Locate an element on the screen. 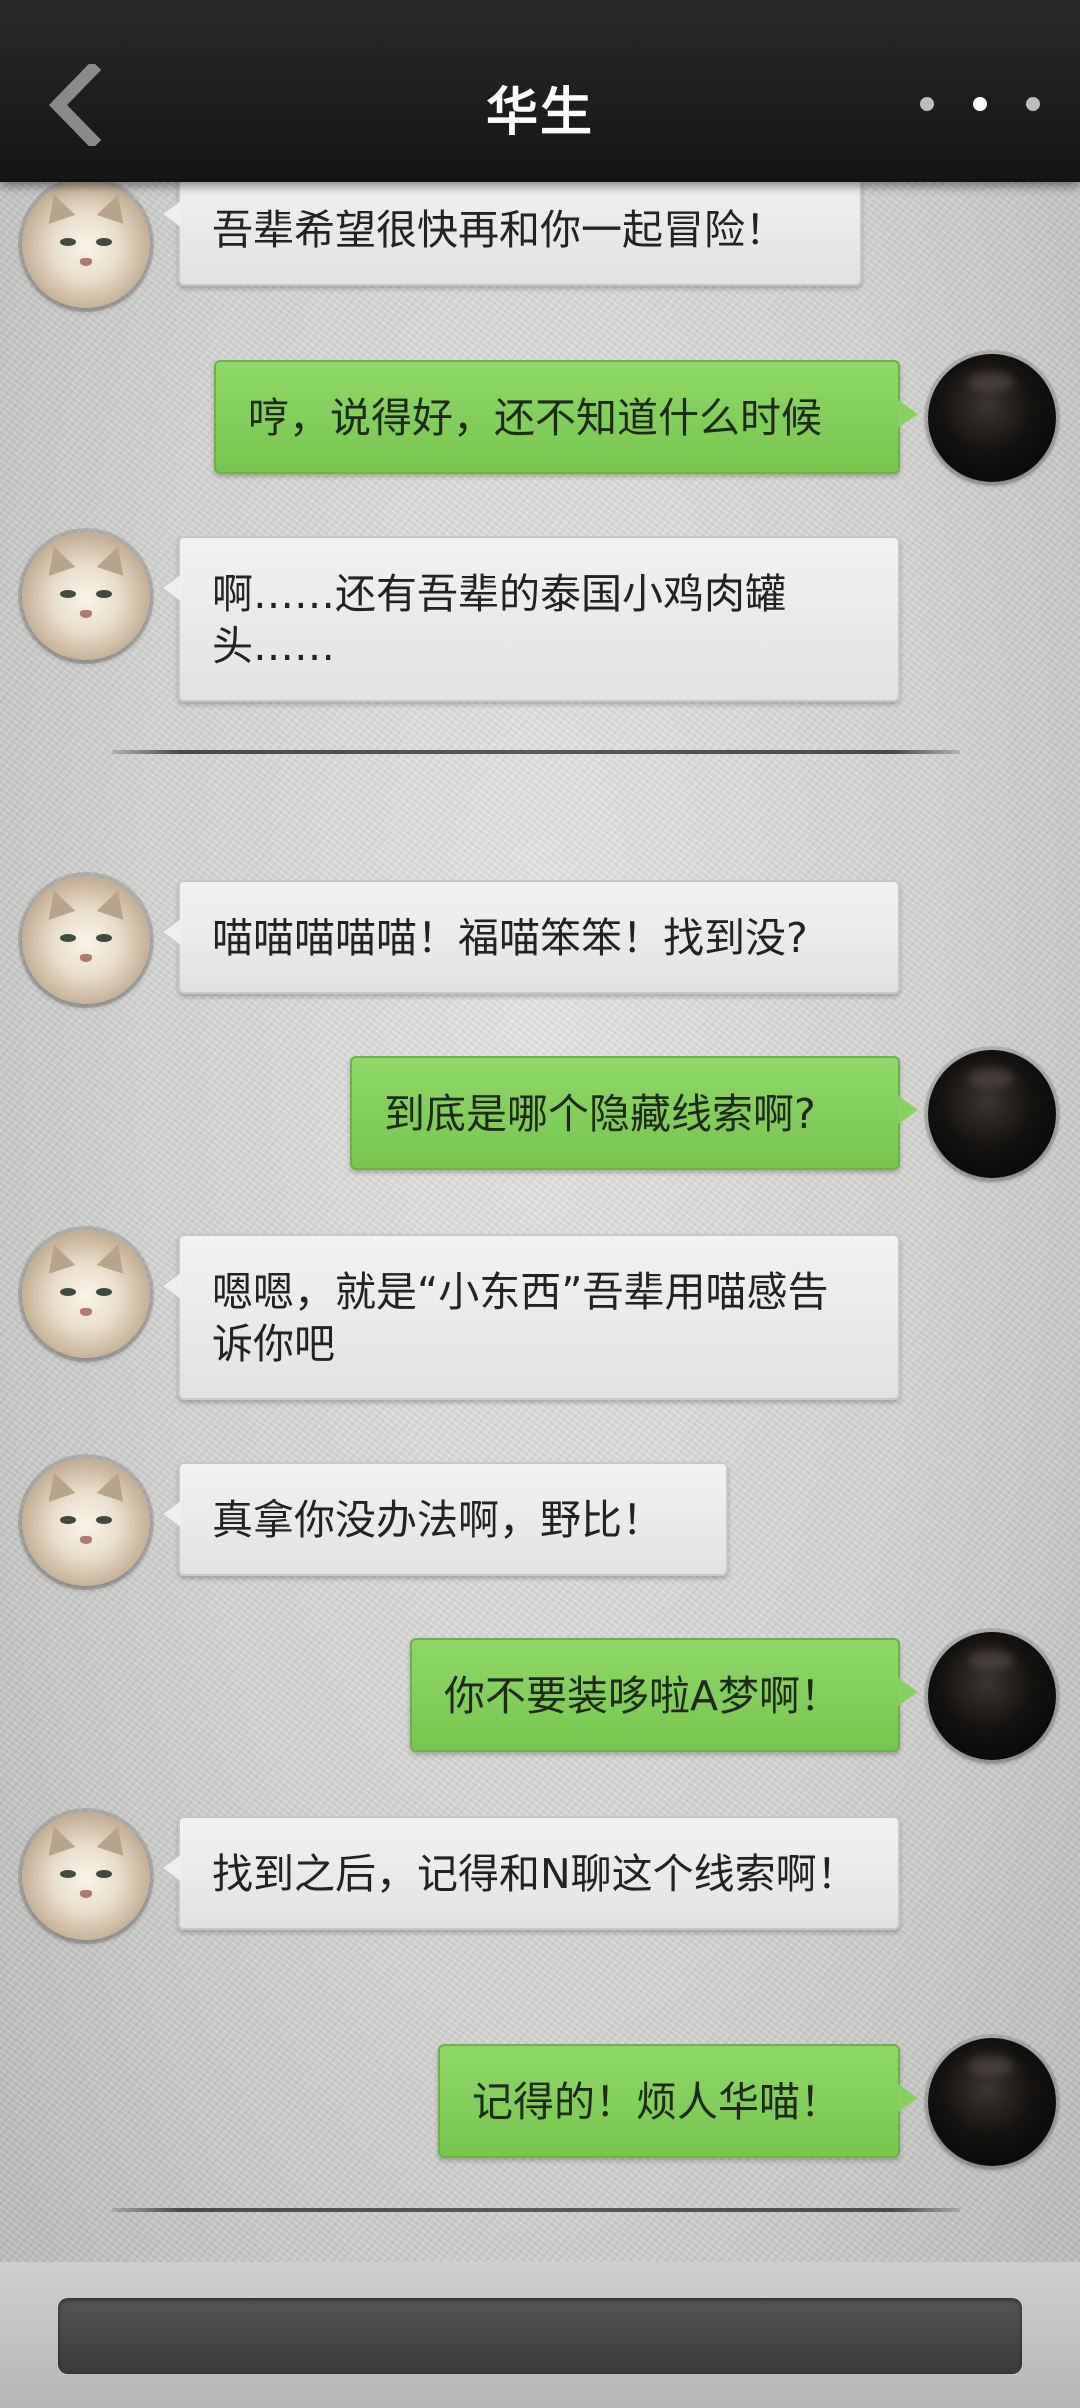 The width and height of the screenshot is (1080, 2408). message-text: 喵喵喵喵喵！福喵笨笨！找到没? is located at coordinates (510, 938).